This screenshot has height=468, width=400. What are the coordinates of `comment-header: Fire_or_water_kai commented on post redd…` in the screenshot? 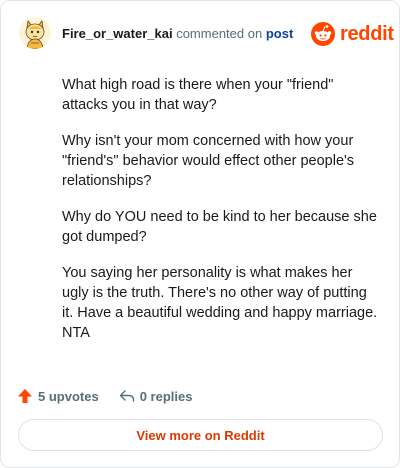 It's located at (200, 34).